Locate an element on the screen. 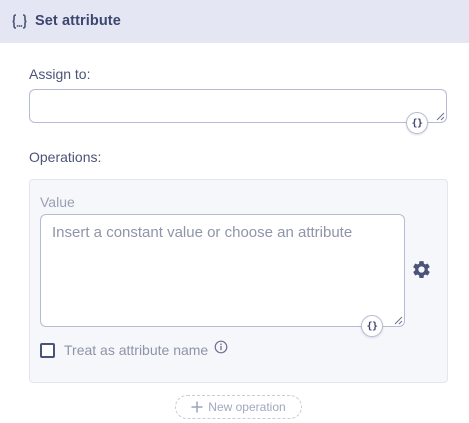 The image size is (469, 423). plus-icon is located at coordinates (197, 407).